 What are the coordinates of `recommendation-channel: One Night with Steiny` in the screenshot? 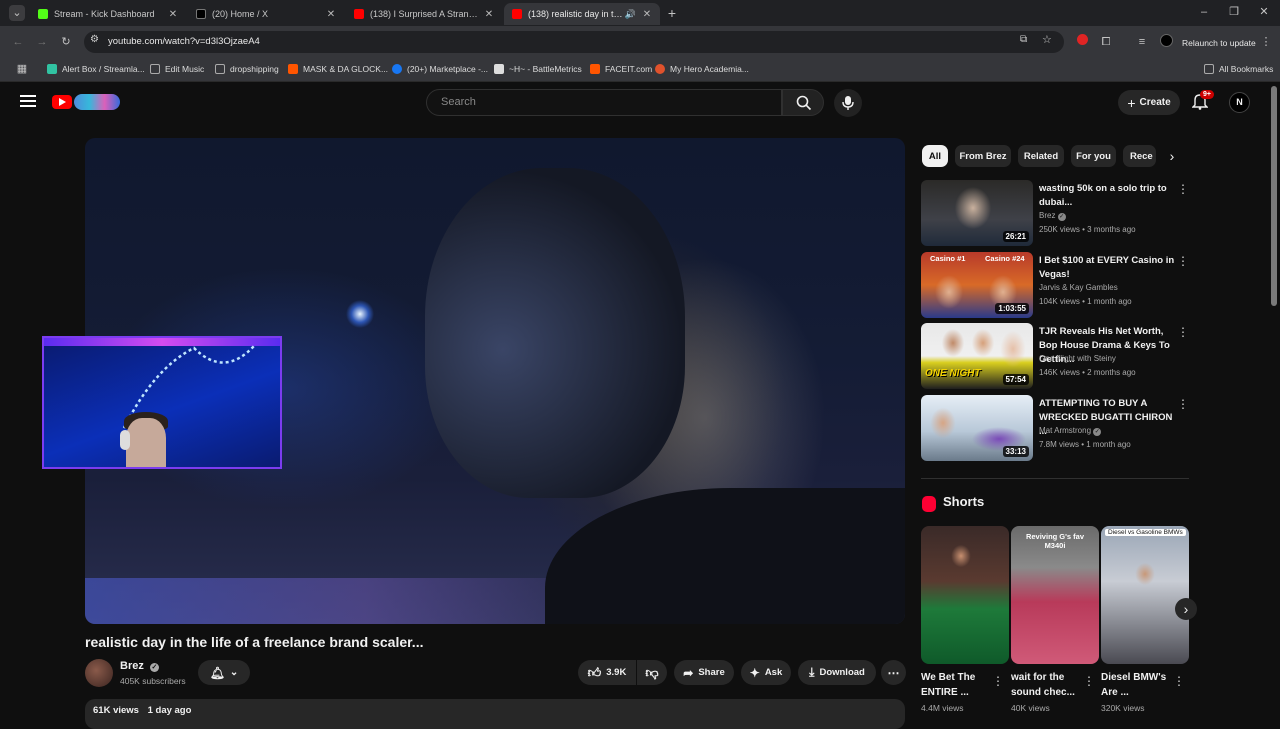 It's located at (1077, 358).